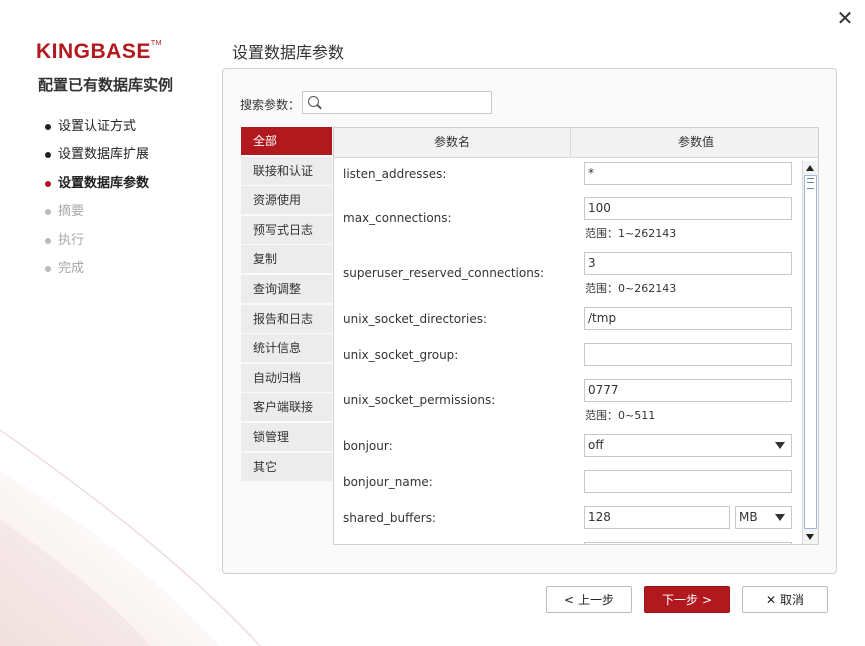 Image resolution: width=865 pixels, height=646 pixels. Describe the element at coordinates (395, 174) in the screenshot. I see `param-name: listen_addresses:` at that location.